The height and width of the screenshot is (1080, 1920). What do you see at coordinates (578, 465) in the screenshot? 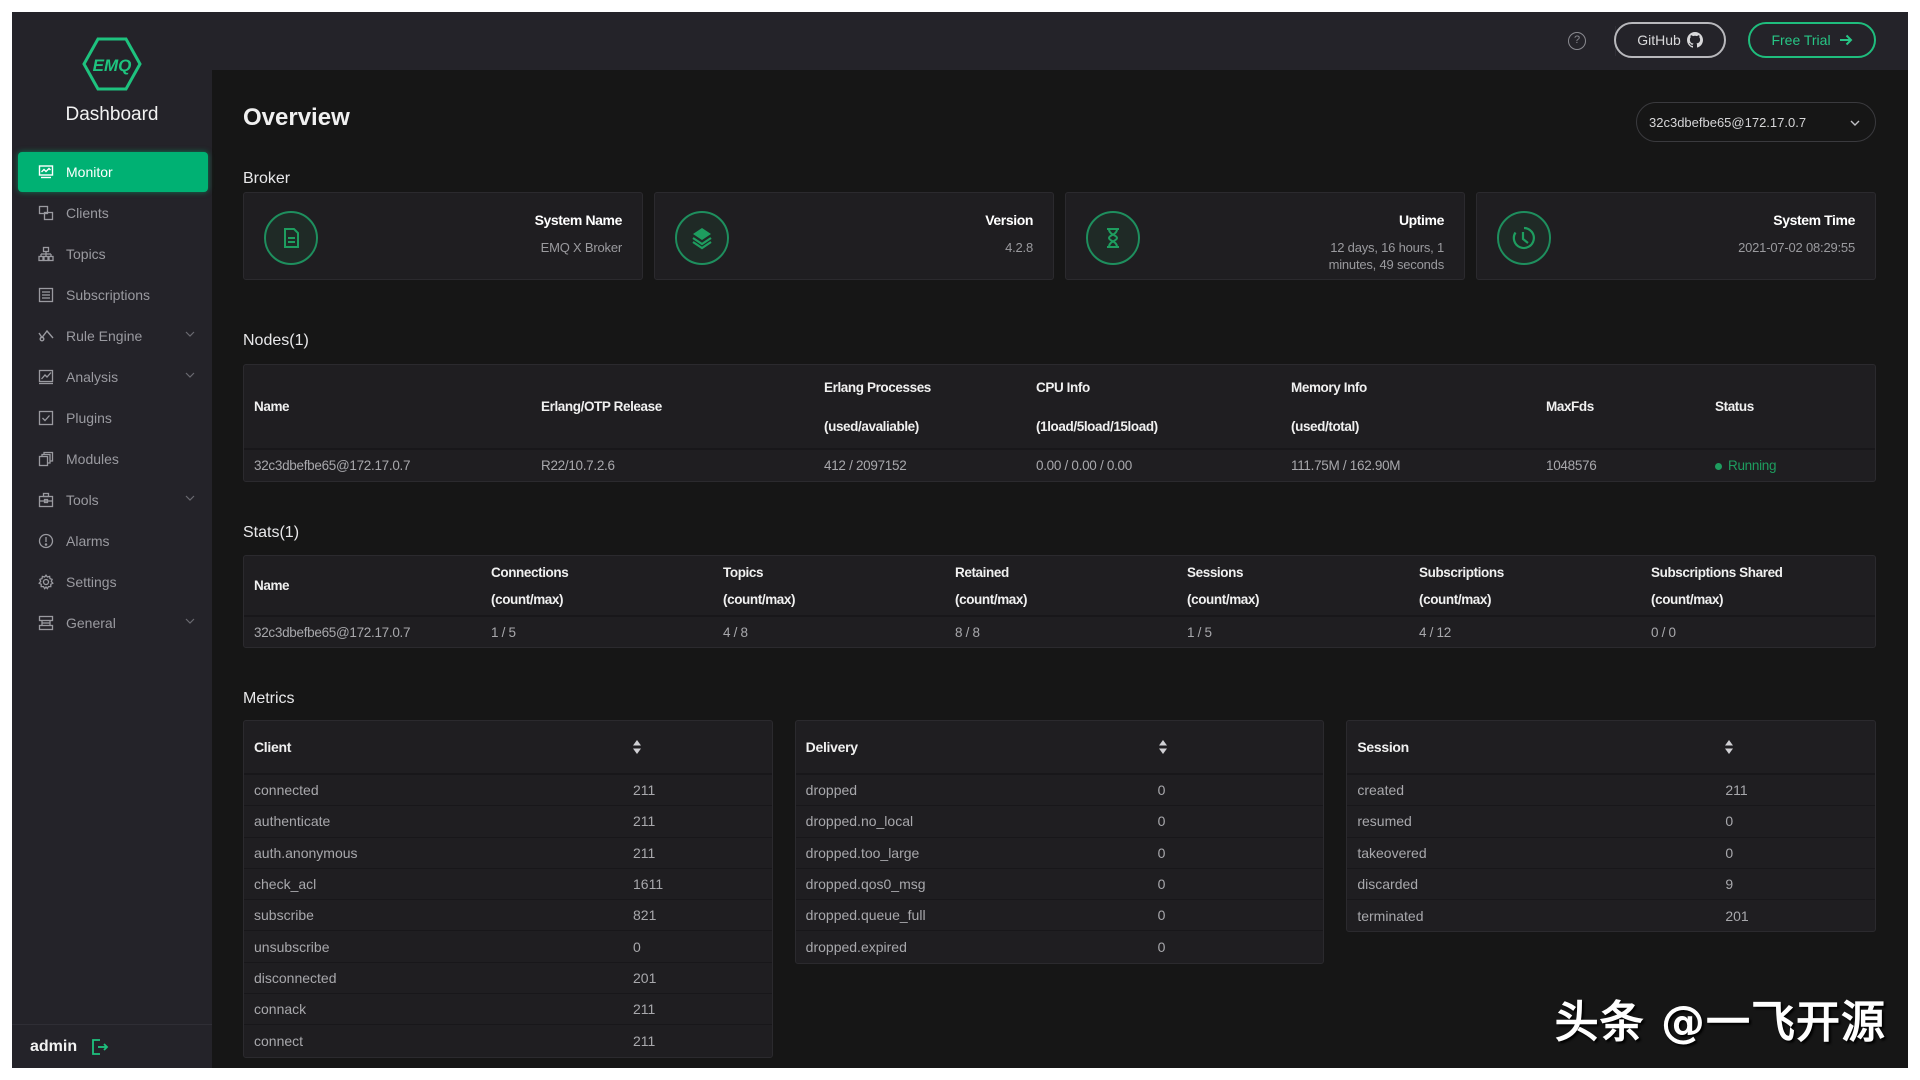
I see `node-otp: R22/10.7.2.6` at bounding box center [578, 465].